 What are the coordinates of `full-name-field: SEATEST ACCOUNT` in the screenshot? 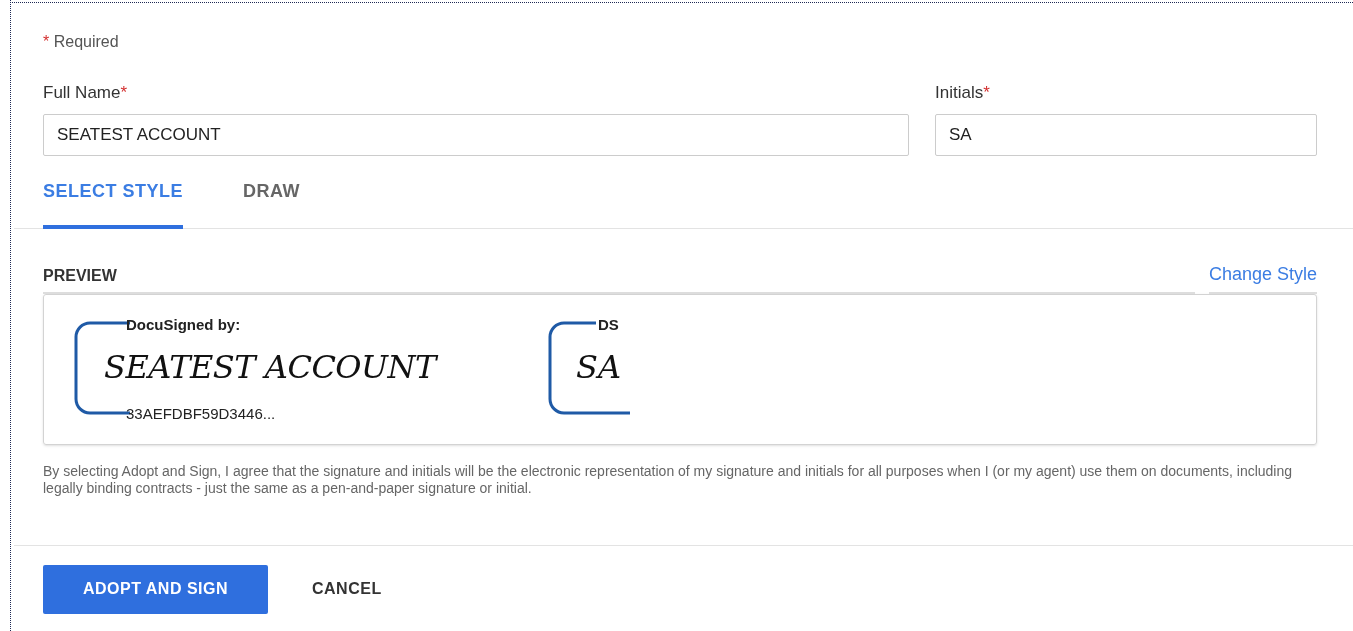 It's located at (476, 134).